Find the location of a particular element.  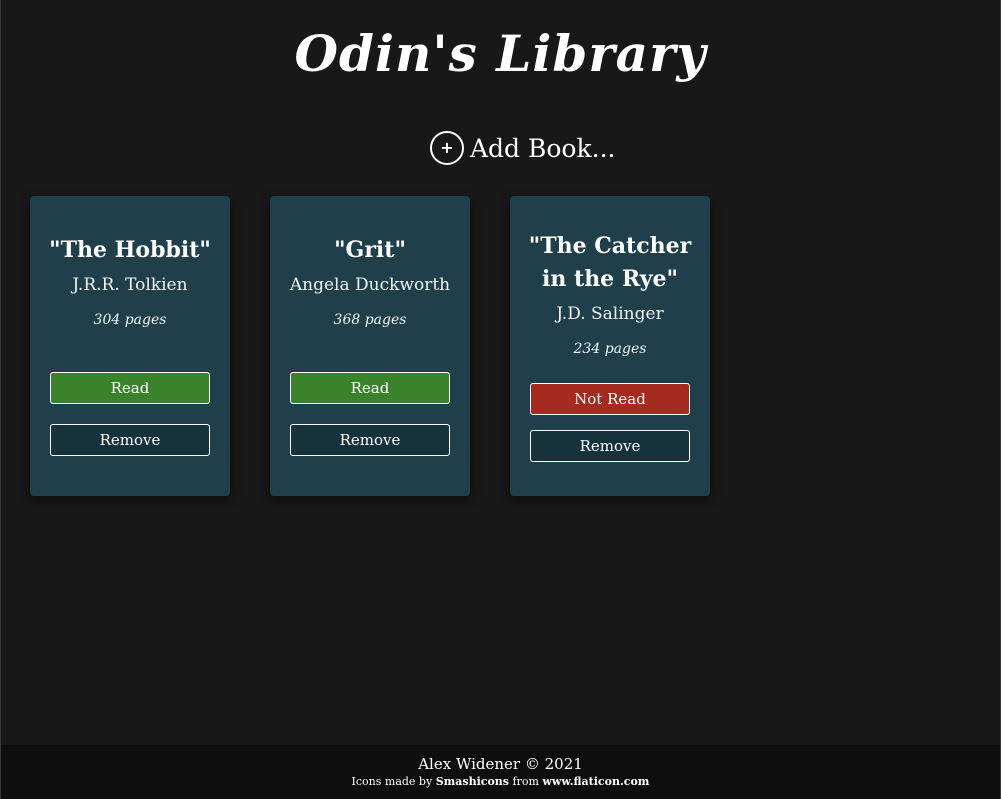

attribution-middle: from is located at coordinates (526, 781).